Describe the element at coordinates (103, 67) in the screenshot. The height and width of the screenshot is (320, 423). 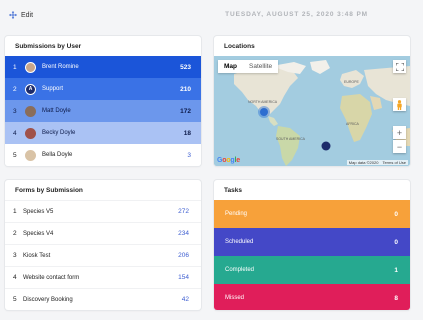
I see `submission-row: 1 Brent Romine 523` at that location.